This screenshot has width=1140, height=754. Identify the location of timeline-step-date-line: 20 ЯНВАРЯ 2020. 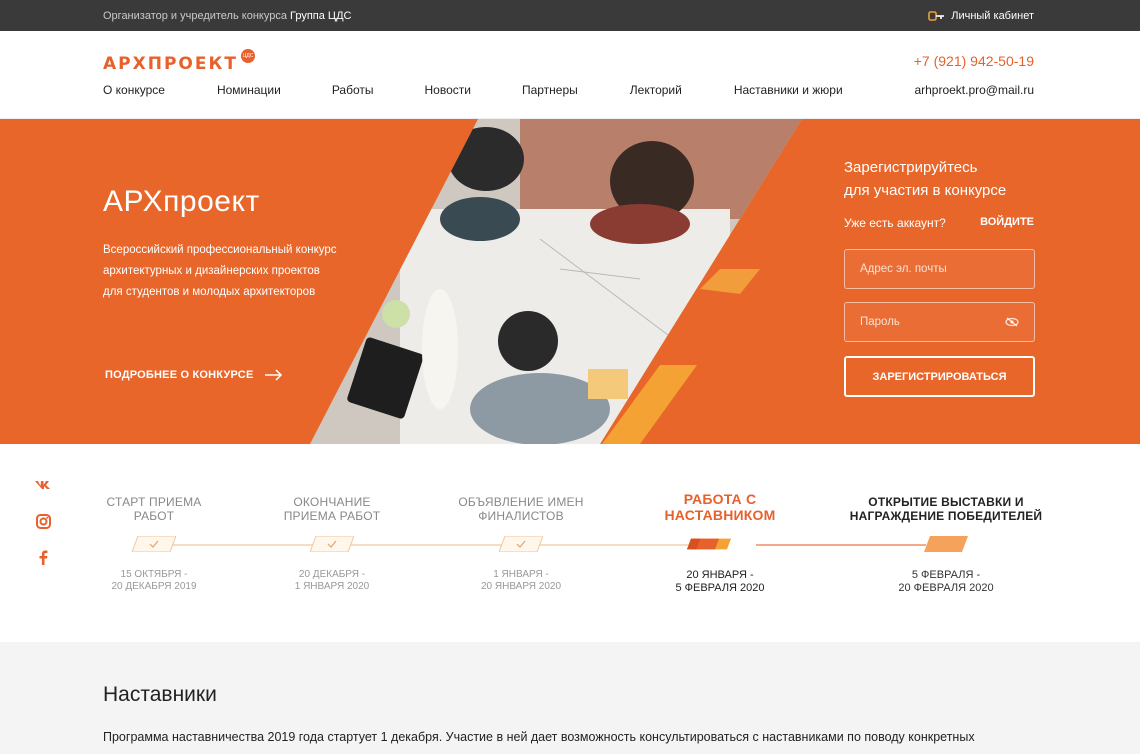
(521, 586).